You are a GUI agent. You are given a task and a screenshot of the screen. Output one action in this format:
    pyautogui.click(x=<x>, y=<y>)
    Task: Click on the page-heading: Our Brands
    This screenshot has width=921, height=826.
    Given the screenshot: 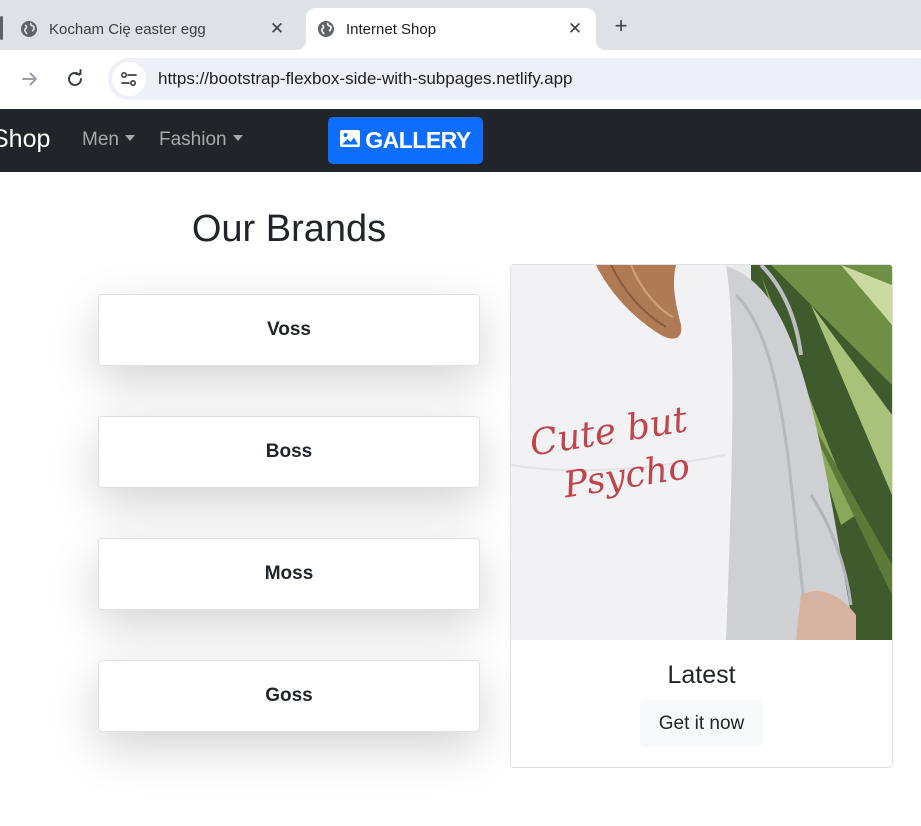 What is the action you would take?
    pyautogui.click(x=289, y=229)
    